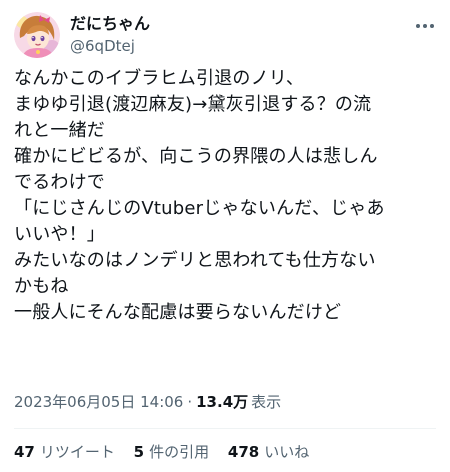  I want to click on quotes-count: 5, so click(139, 452).